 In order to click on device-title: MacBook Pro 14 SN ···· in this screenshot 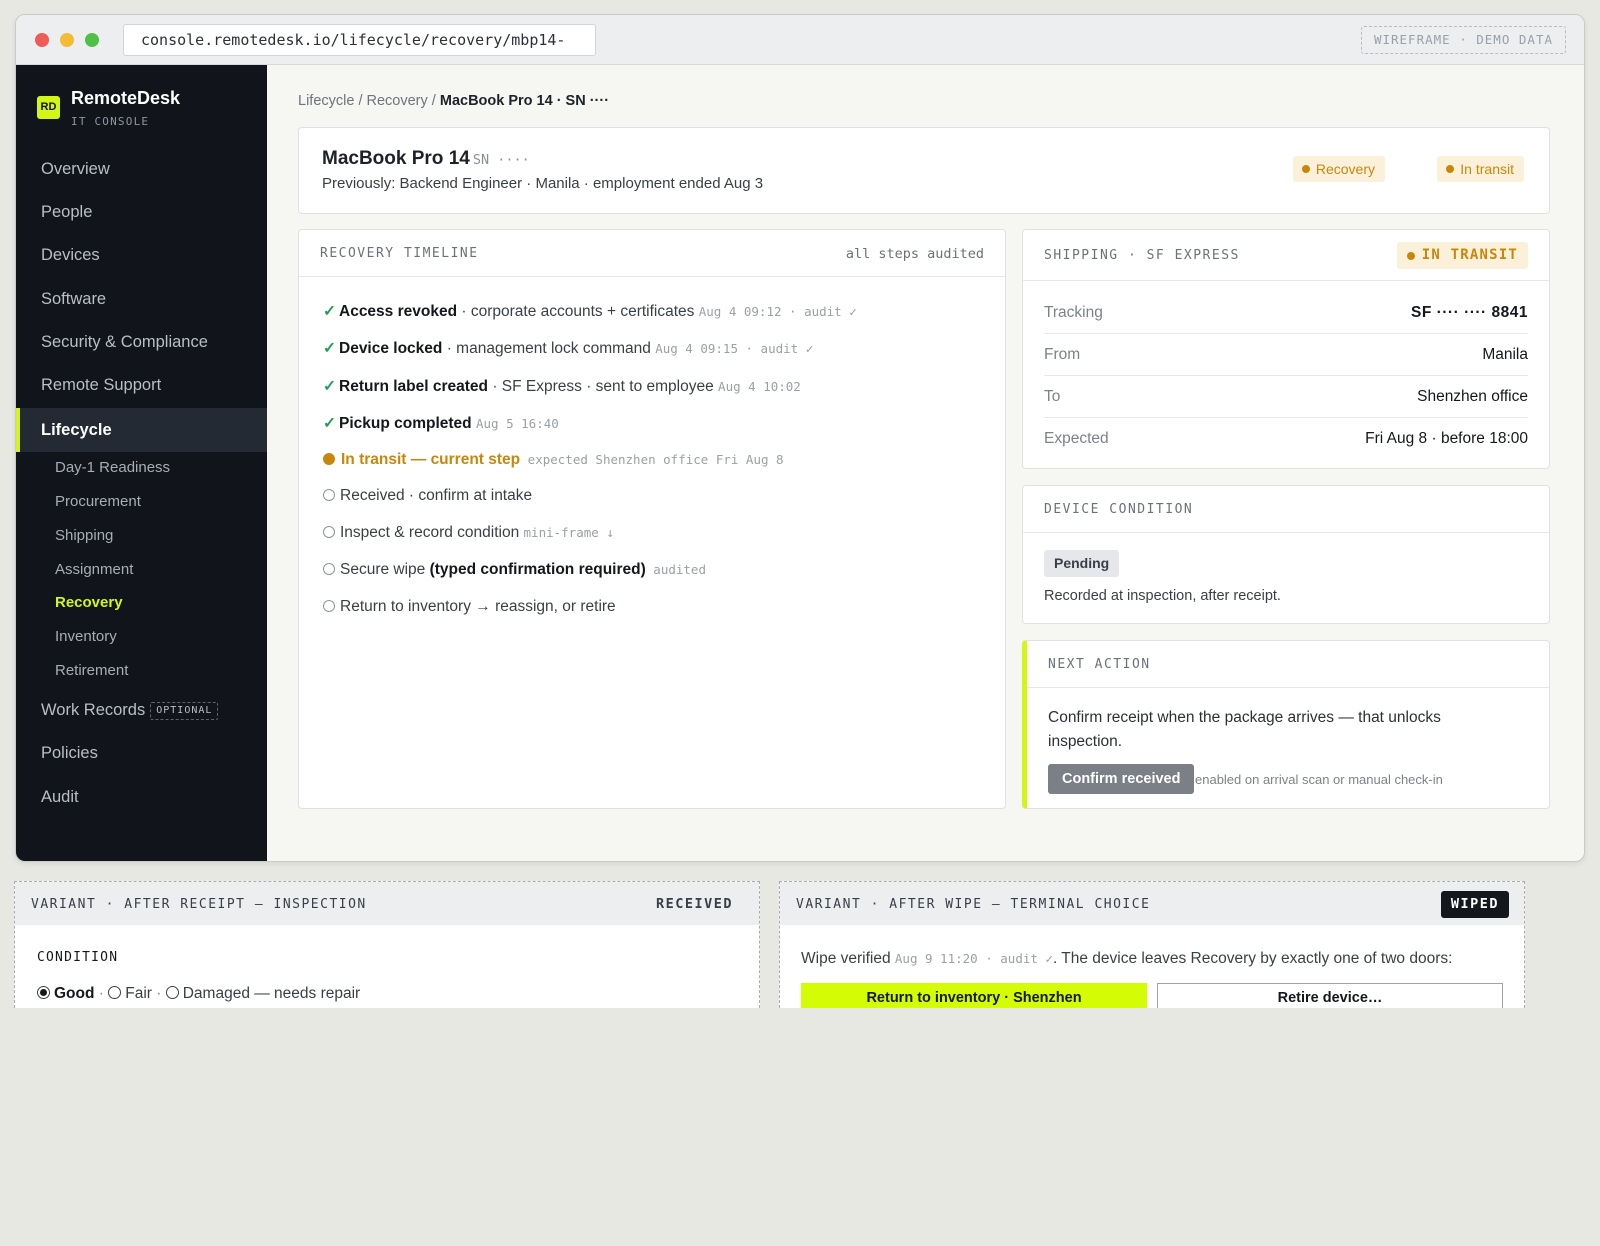, I will do `click(426, 159)`.